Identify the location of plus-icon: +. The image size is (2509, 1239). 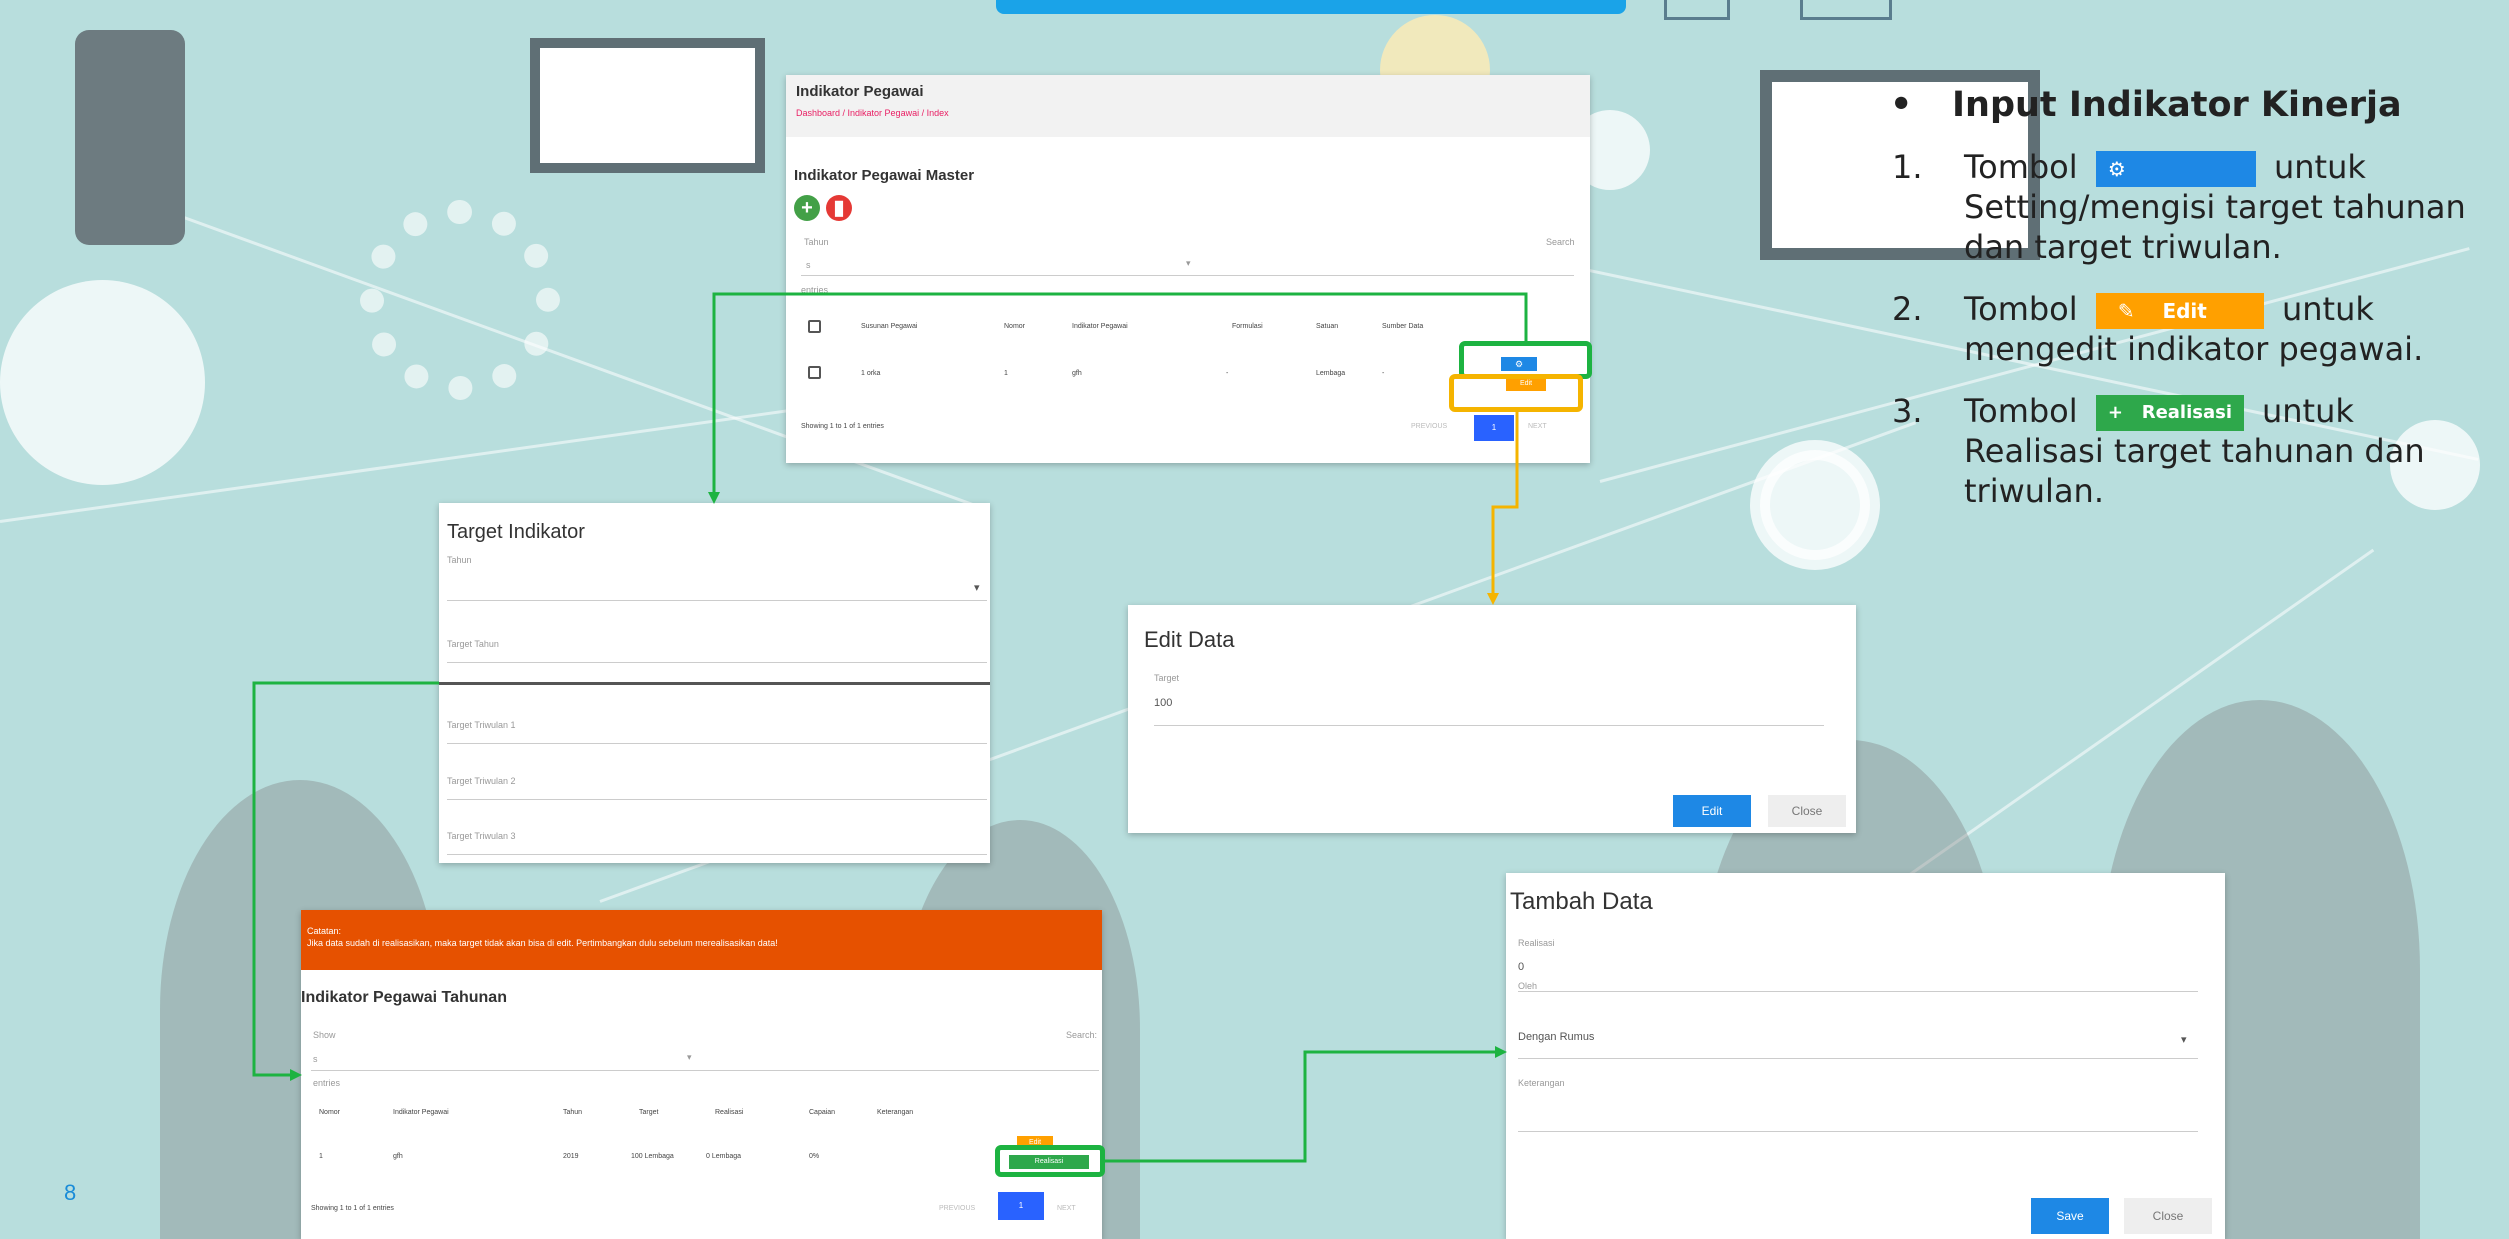
(2115, 412).